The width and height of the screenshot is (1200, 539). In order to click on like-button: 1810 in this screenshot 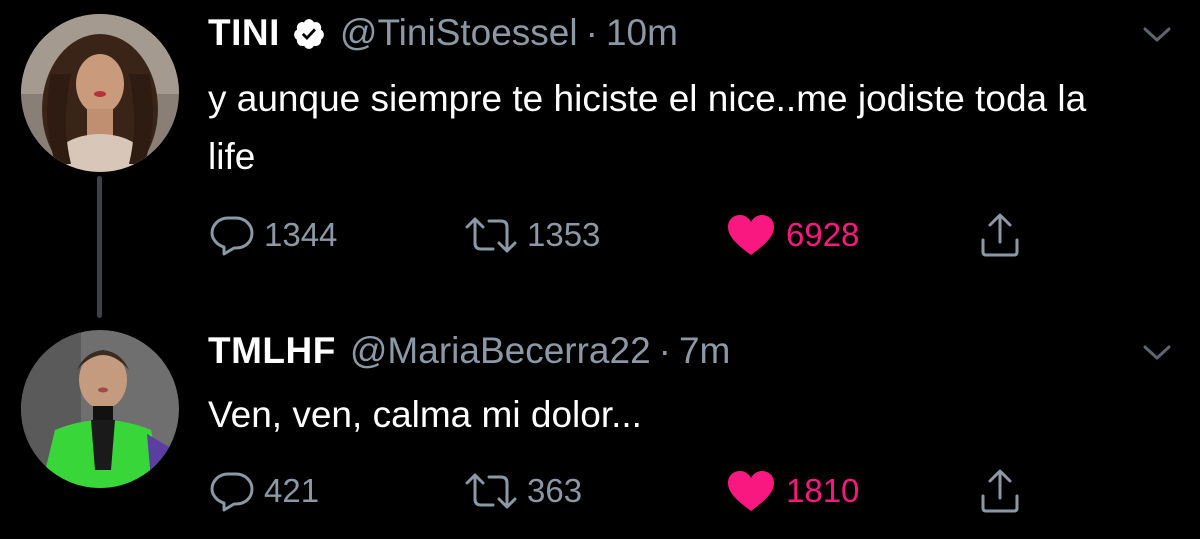, I will do `click(792, 491)`.